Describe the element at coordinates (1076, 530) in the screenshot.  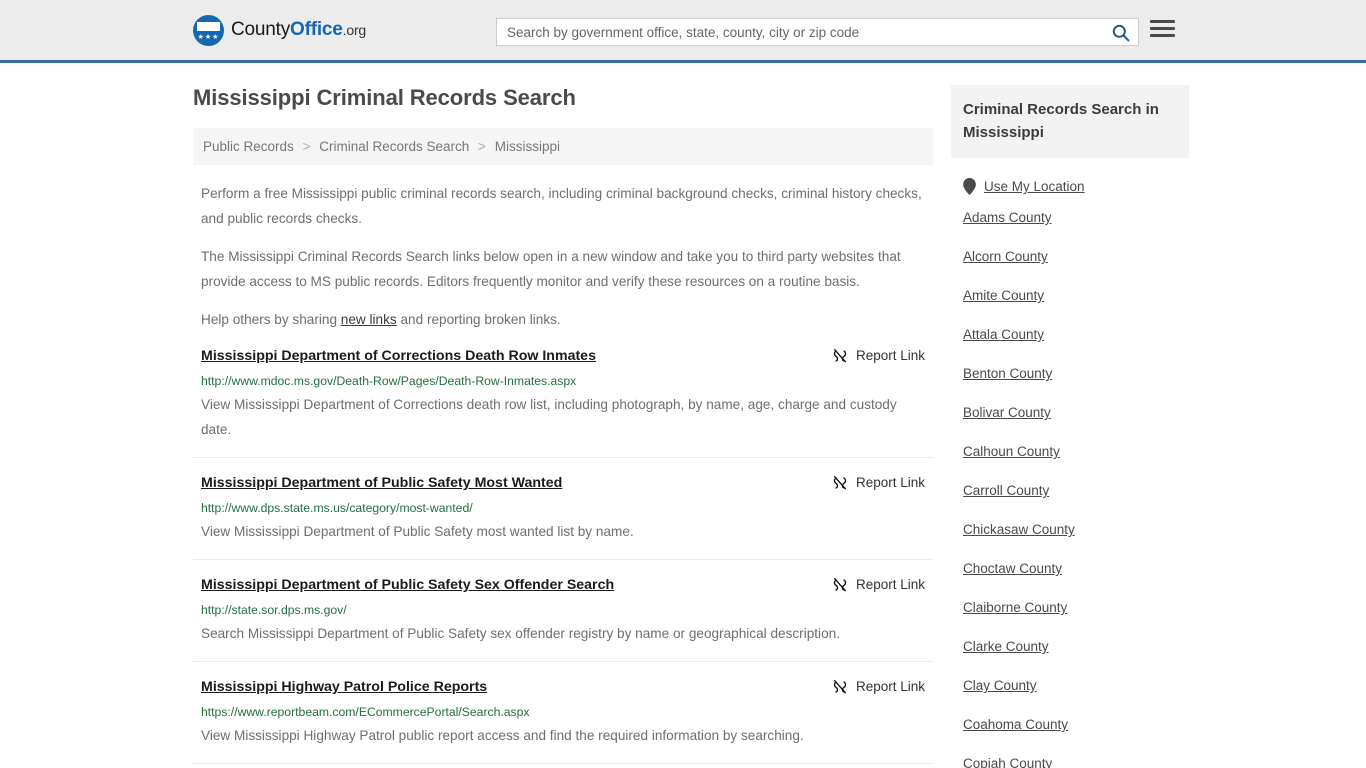
I see `list-item: Chickasaw County` at that location.